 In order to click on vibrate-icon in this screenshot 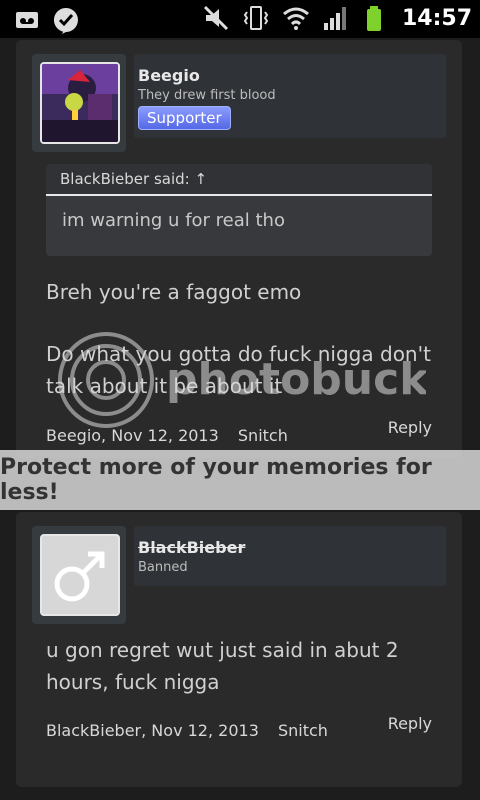, I will do `click(256, 18)`.